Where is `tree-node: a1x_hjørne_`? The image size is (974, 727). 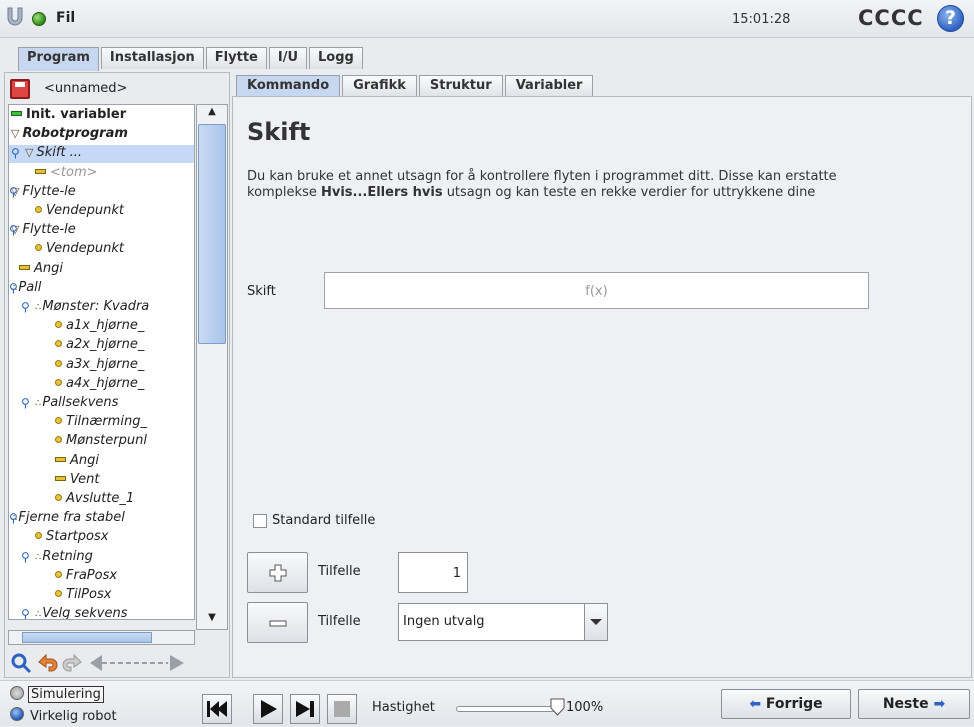 tree-node: a1x_hjørne_ is located at coordinates (99, 325).